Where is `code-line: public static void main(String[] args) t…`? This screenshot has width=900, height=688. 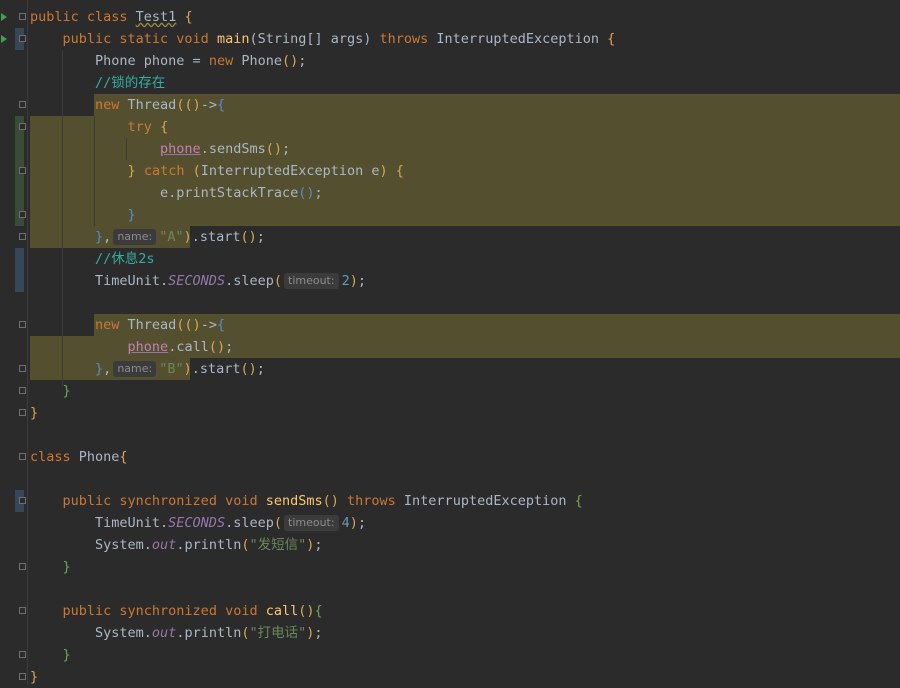
code-line: public static void main(String[] args) t… is located at coordinates (323, 39).